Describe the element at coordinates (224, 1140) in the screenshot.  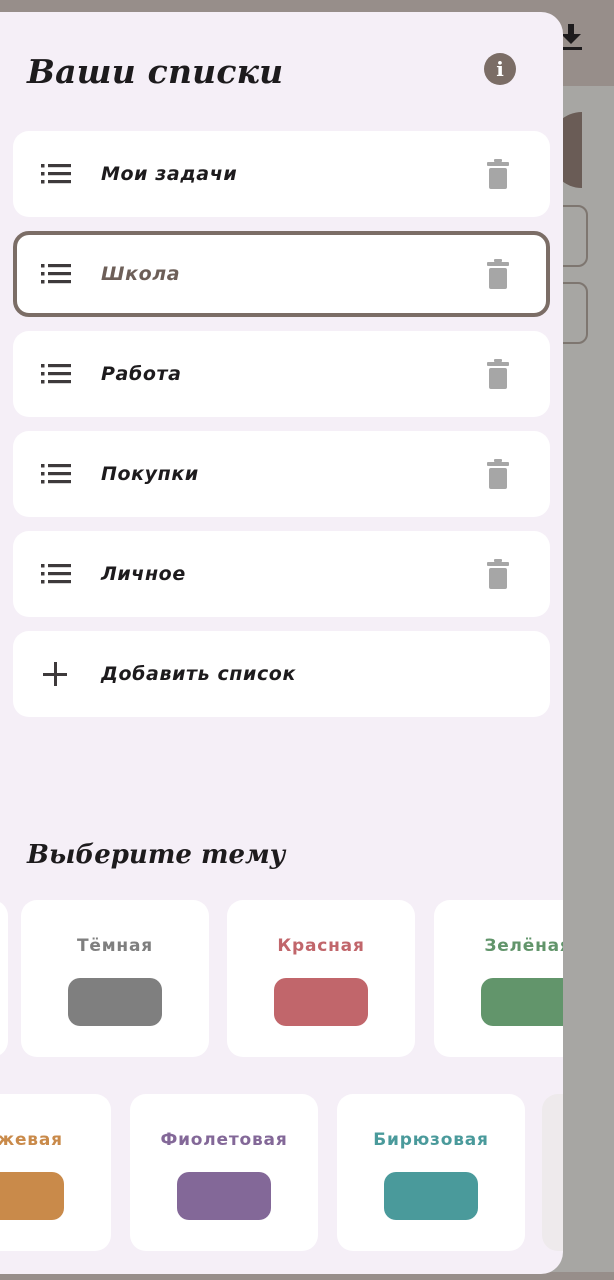
I see `theme-label: Фиолетовая` at that location.